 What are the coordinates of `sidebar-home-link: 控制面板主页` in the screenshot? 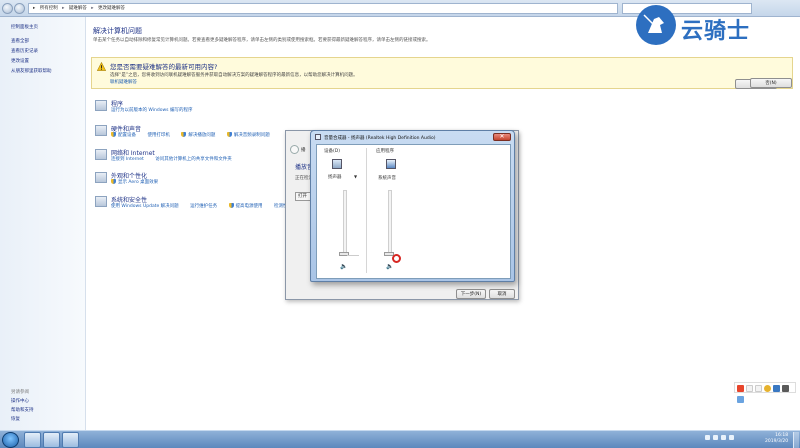 It's located at (24, 27).